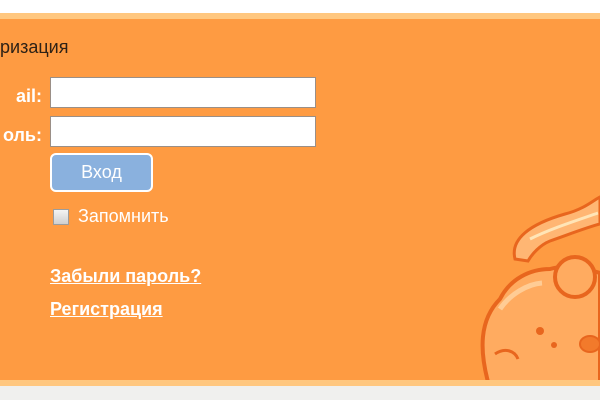 Image resolution: width=600 pixels, height=400 pixels. What do you see at coordinates (28, 96) in the screenshot?
I see `email-label: ail:` at bounding box center [28, 96].